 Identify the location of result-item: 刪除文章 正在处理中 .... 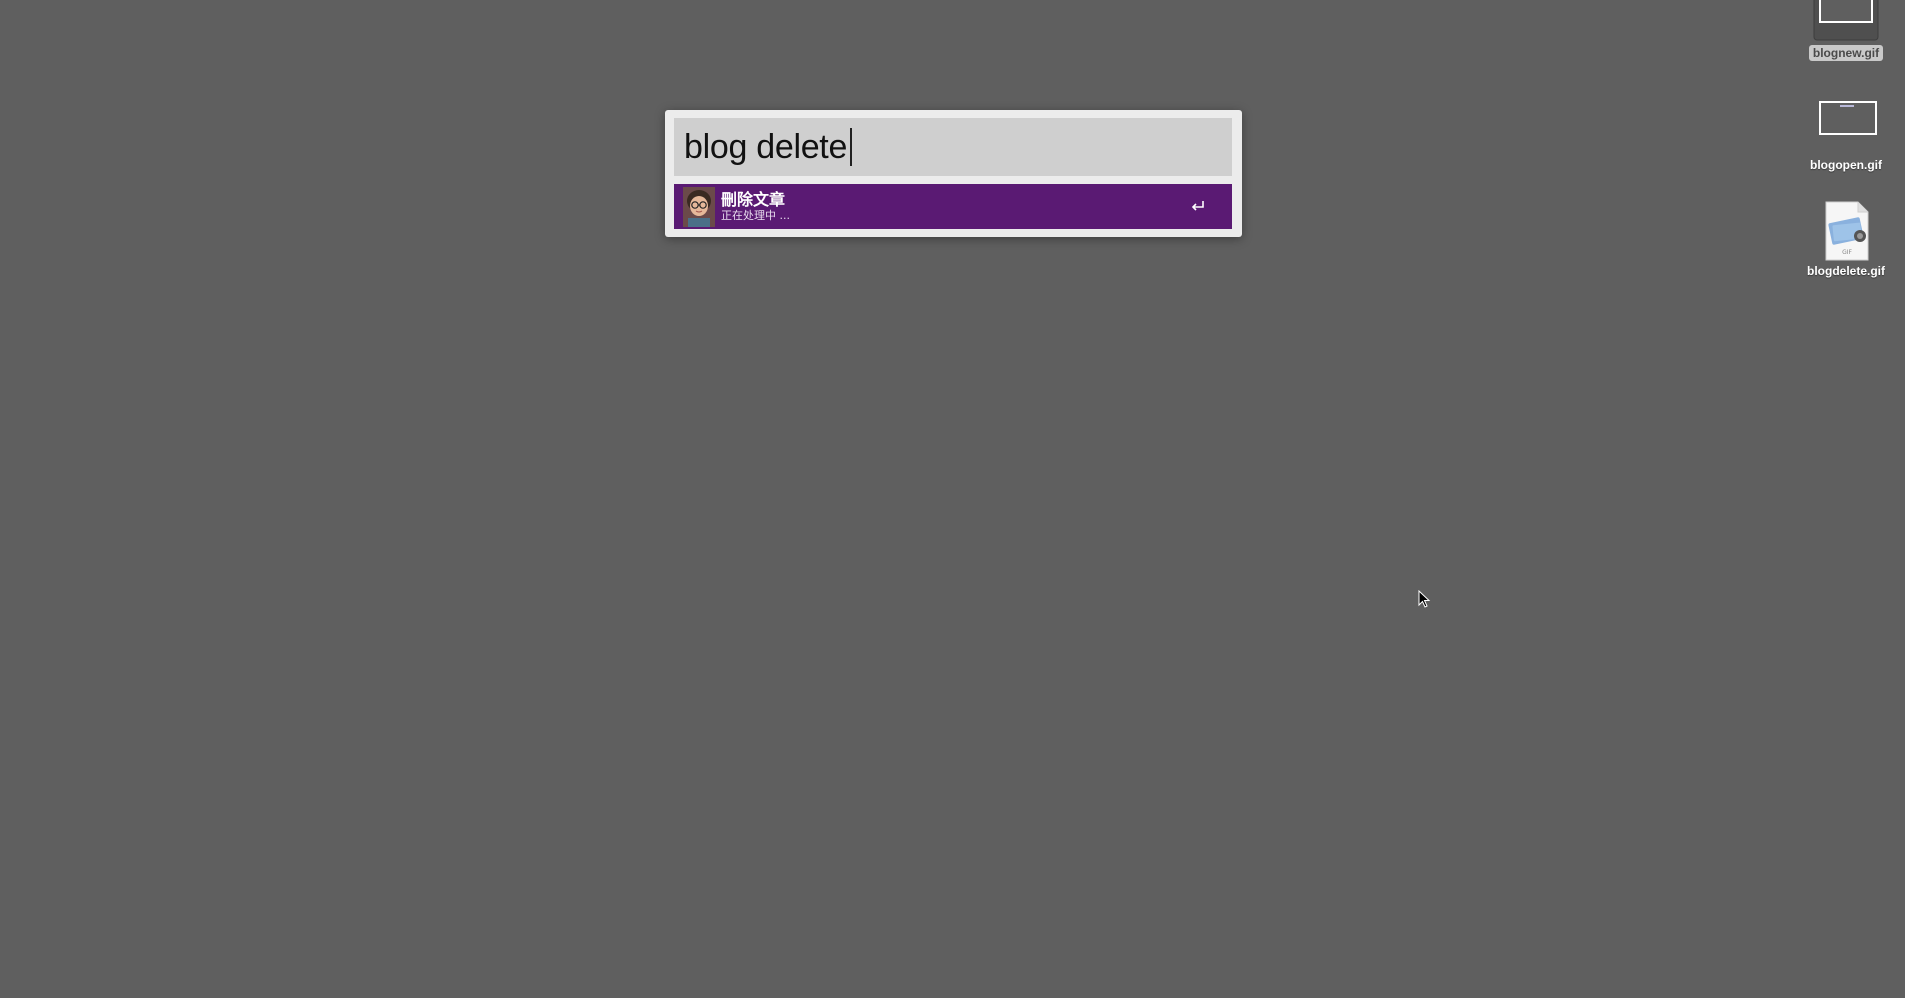
(953, 206).